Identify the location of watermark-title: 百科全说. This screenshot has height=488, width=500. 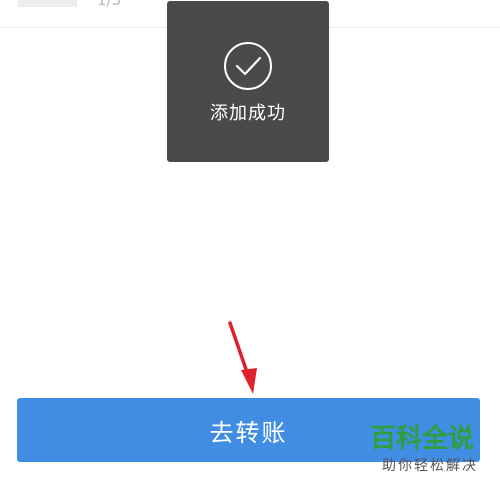
(422, 439).